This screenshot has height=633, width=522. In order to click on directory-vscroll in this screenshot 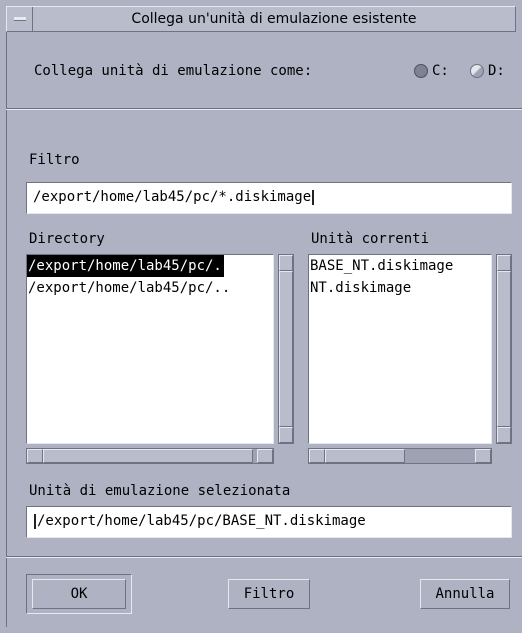, I will do `click(286, 349)`.